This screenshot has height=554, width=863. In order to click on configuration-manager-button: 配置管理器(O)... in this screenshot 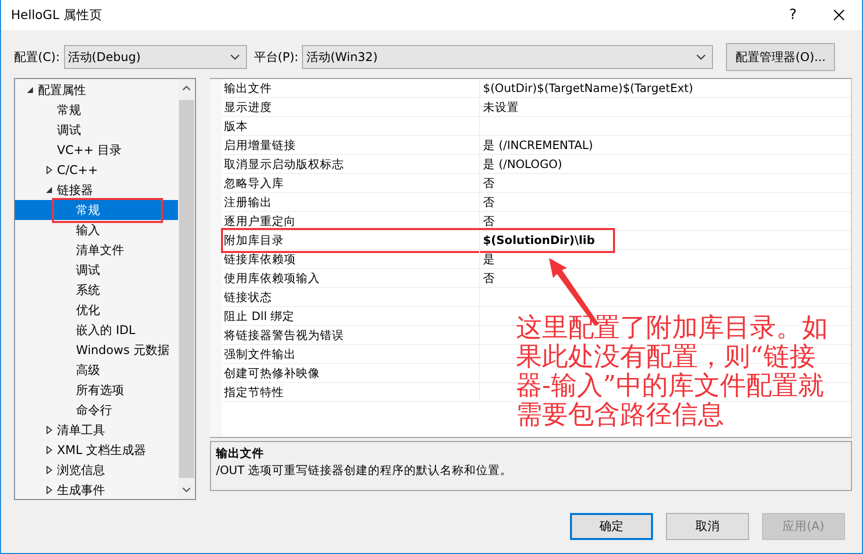, I will do `click(780, 57)`.